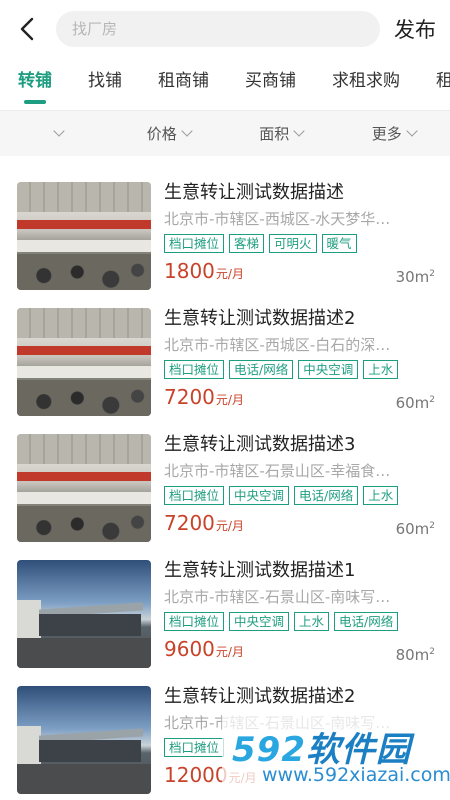 This screenshot has height=800, width=450. I want to click on filter-price: 价格, so click(169, 133).